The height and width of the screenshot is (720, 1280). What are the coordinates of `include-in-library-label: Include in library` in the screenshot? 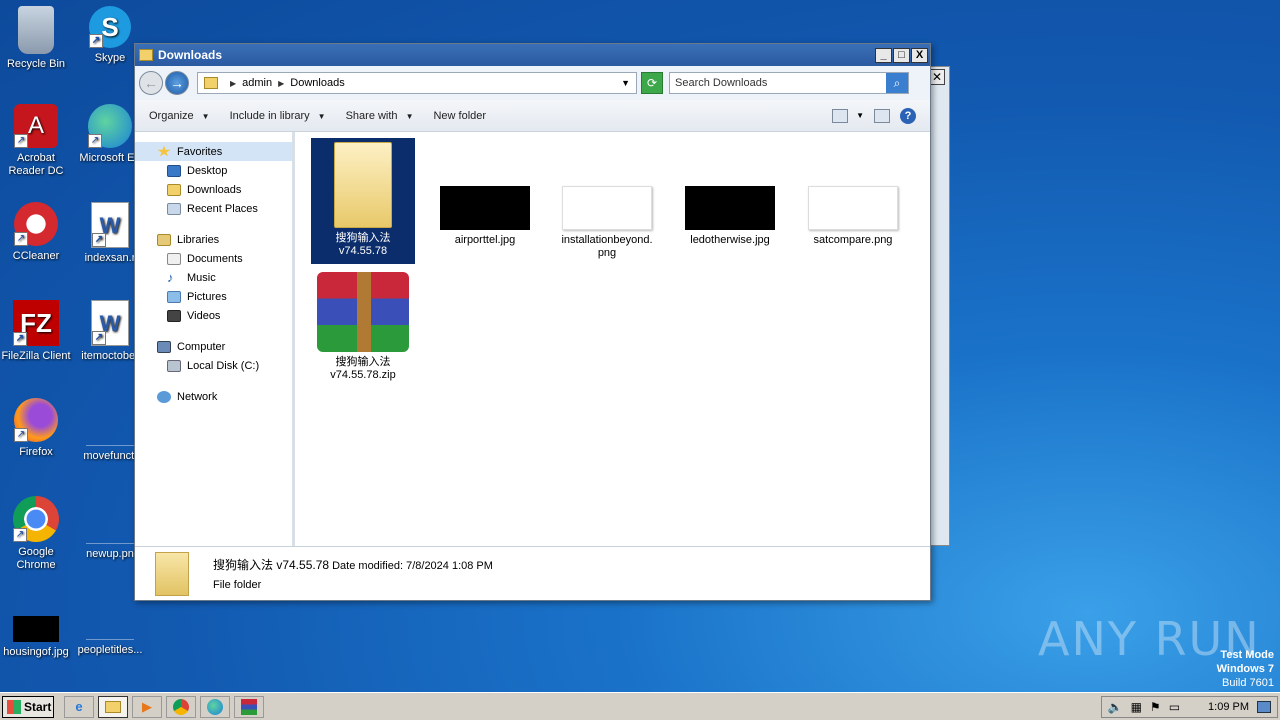 It's located at (269, 115).